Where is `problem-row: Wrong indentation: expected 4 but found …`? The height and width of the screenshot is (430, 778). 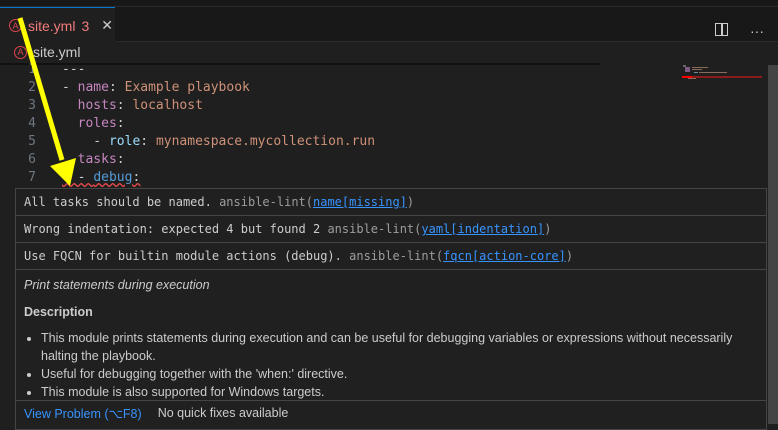
problem-row: Wrong indentation: expected 4 but found … is located at coordinates (391, 229).